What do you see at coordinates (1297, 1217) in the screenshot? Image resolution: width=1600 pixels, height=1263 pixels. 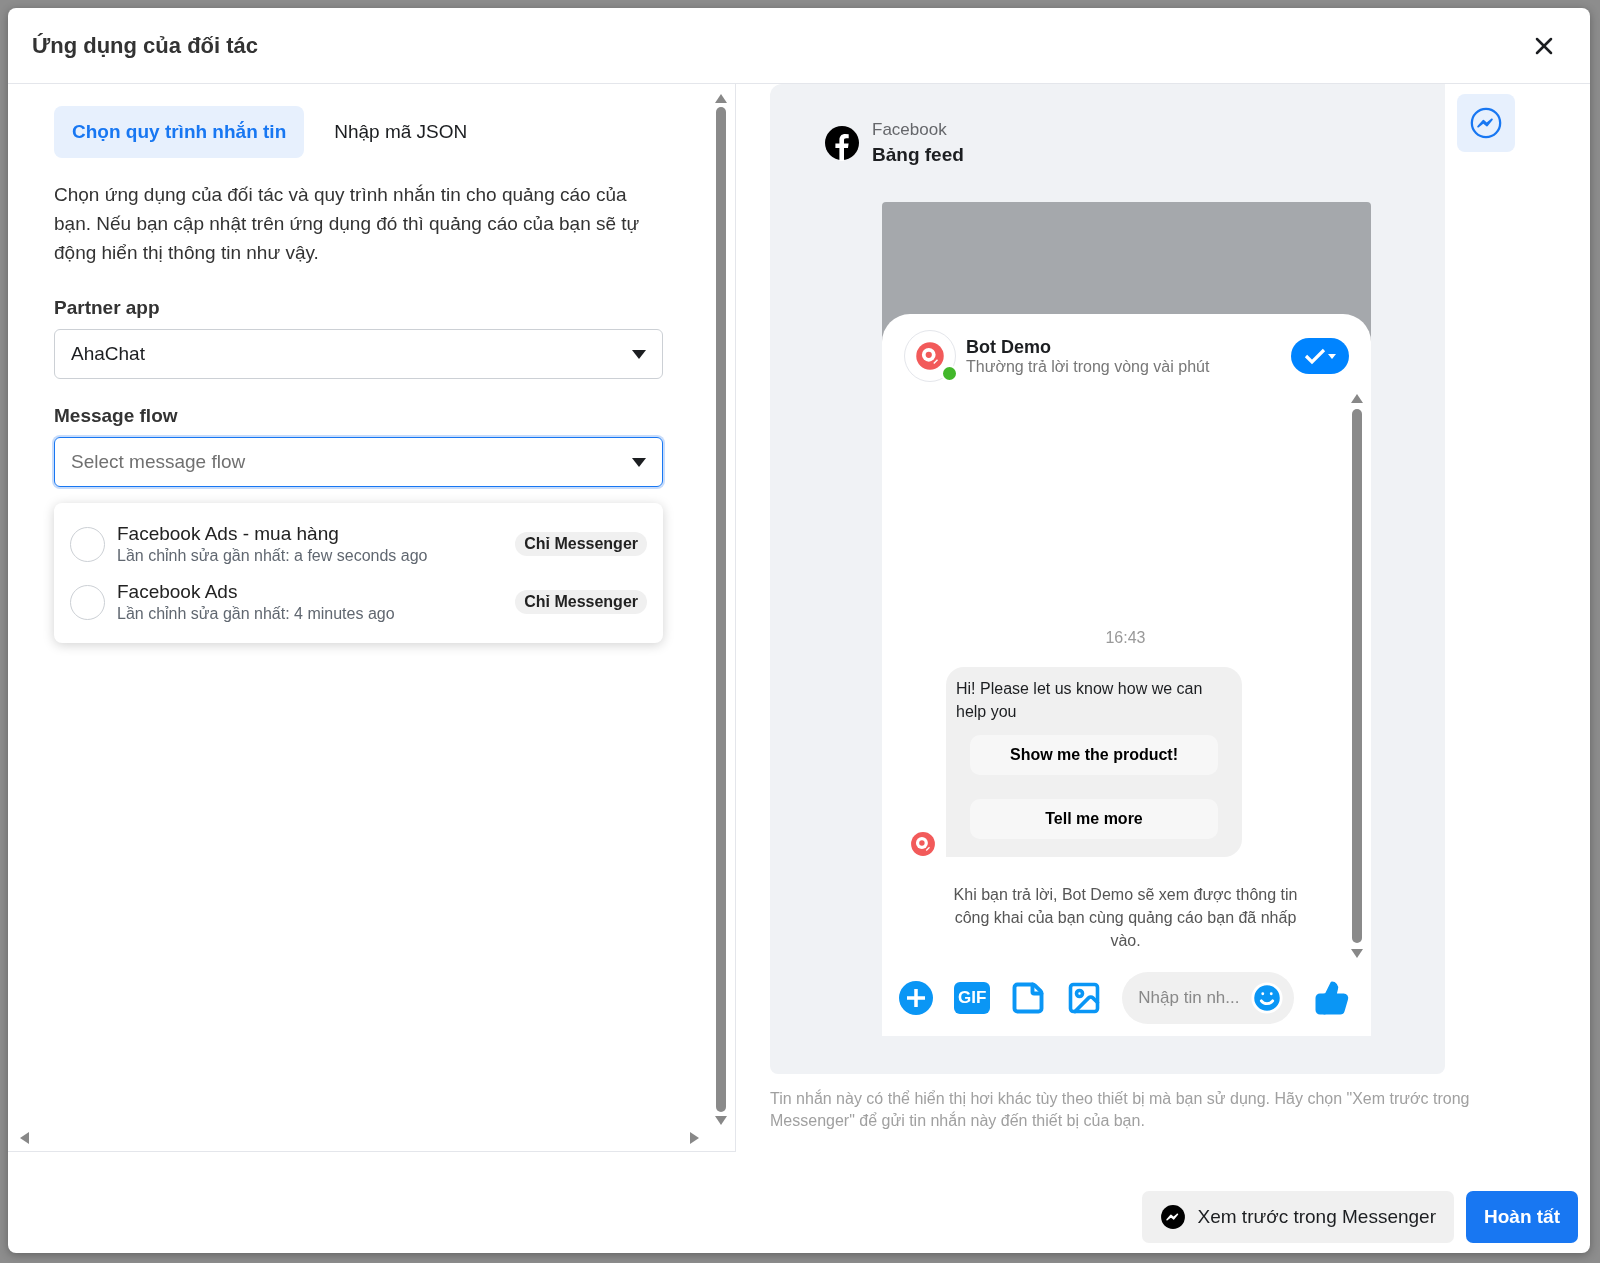 I see `preview-in-messenger-button: Xem trước trong Messenger` at bounding box center [1297, 1217].